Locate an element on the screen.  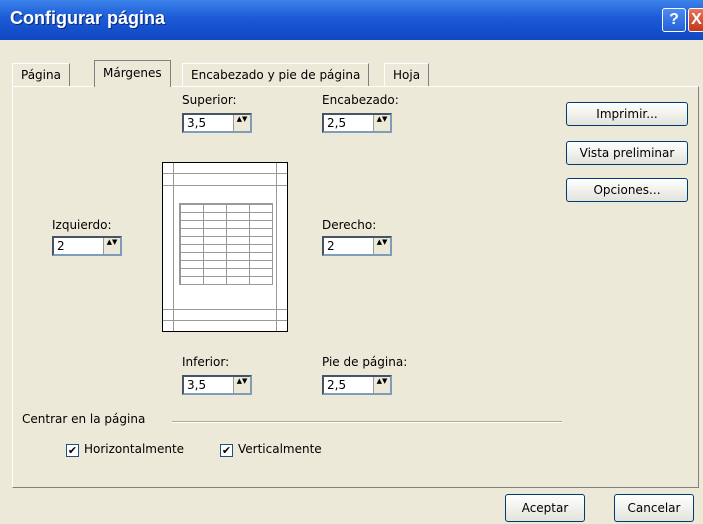
top-margin-spinner: 3,5 ▲▼ is located at coordinates (217, 123).